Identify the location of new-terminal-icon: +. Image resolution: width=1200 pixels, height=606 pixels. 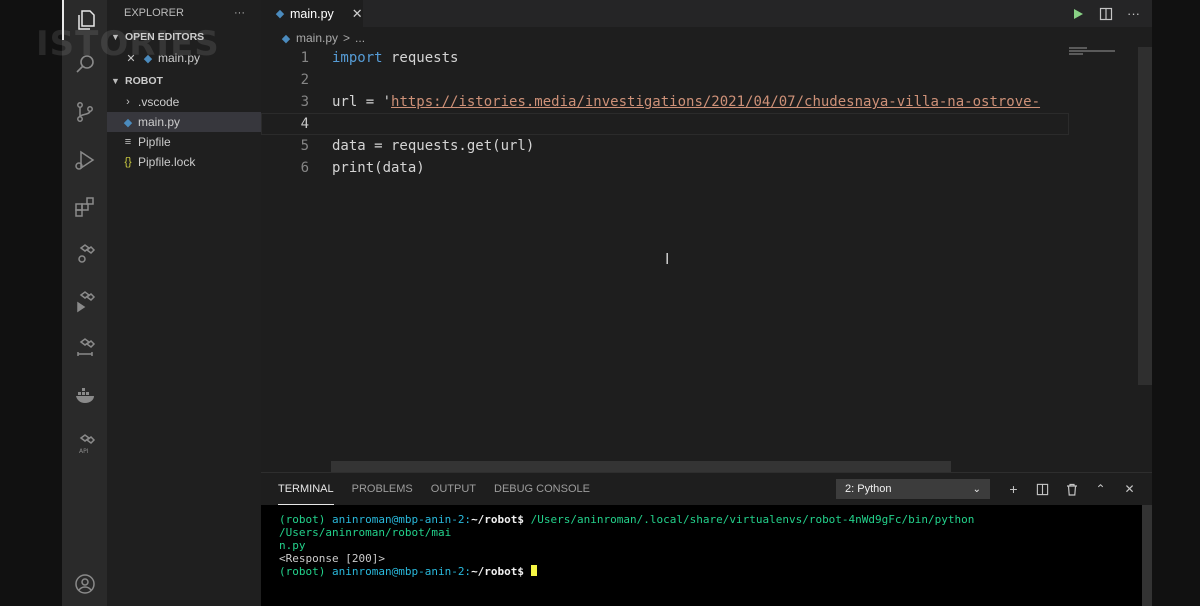
(1013, 489).